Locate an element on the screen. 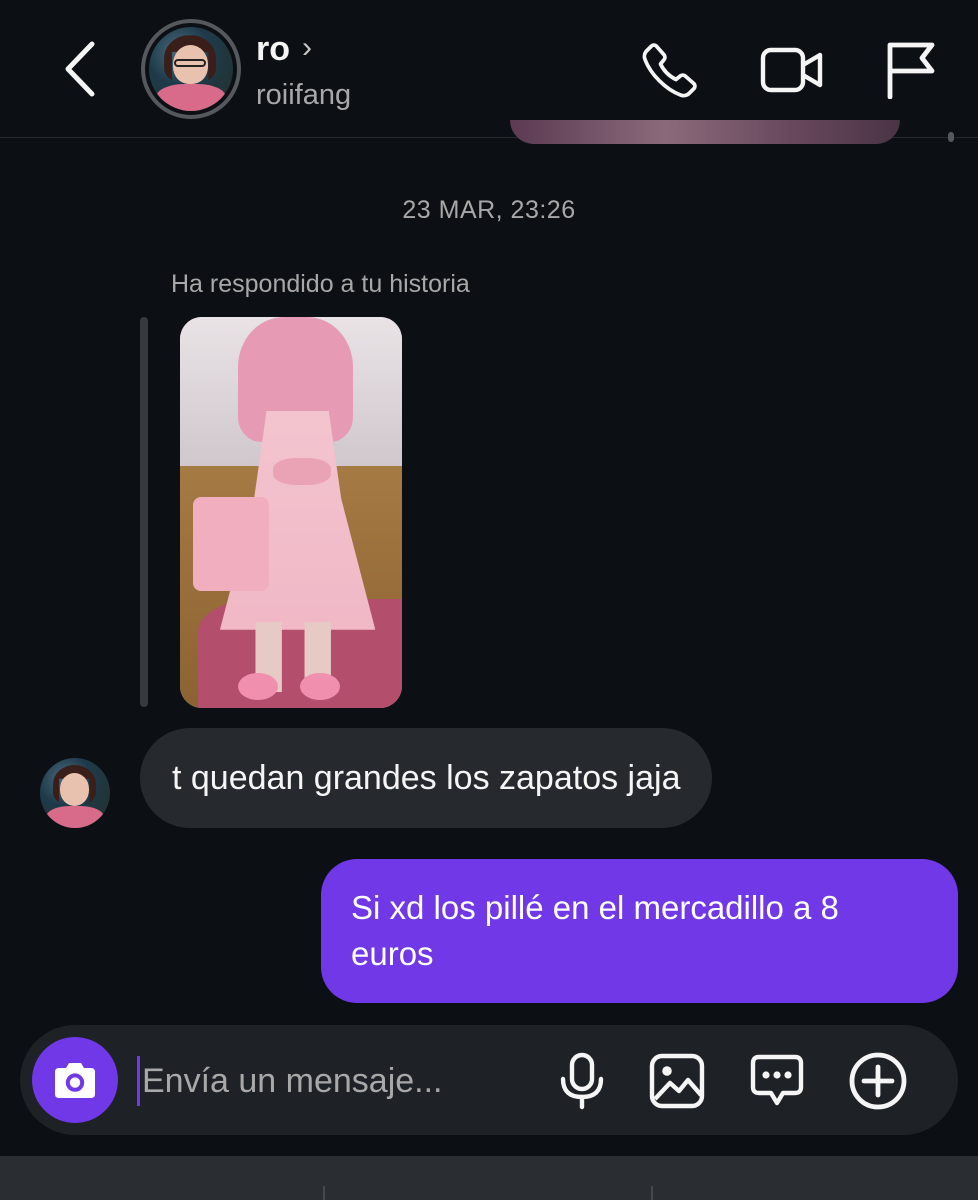  text-cursor is located at coordinates (138, 1081).